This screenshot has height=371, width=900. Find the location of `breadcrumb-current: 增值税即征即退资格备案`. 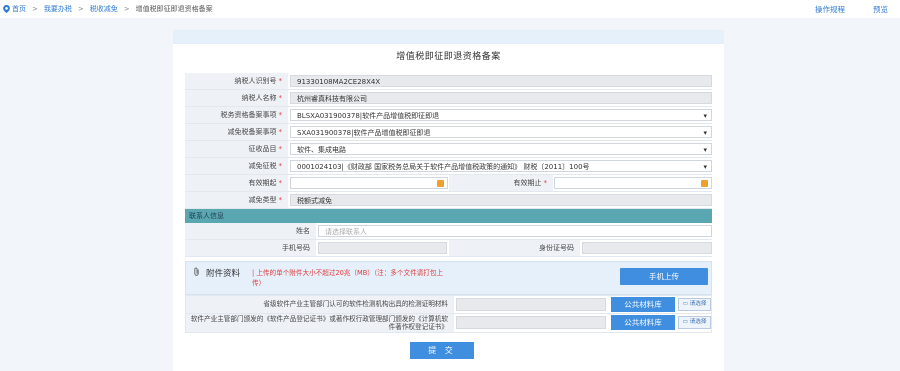

breadcrumb-current: 增值税即征即退资格备案 is located at coordinates (174, 9).